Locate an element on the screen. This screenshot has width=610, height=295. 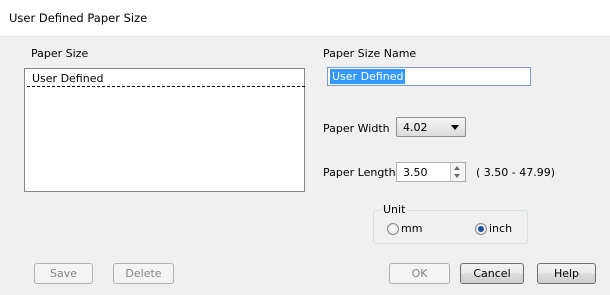
paper-size-name-value: User Defined is located at coordinates (368, 76).